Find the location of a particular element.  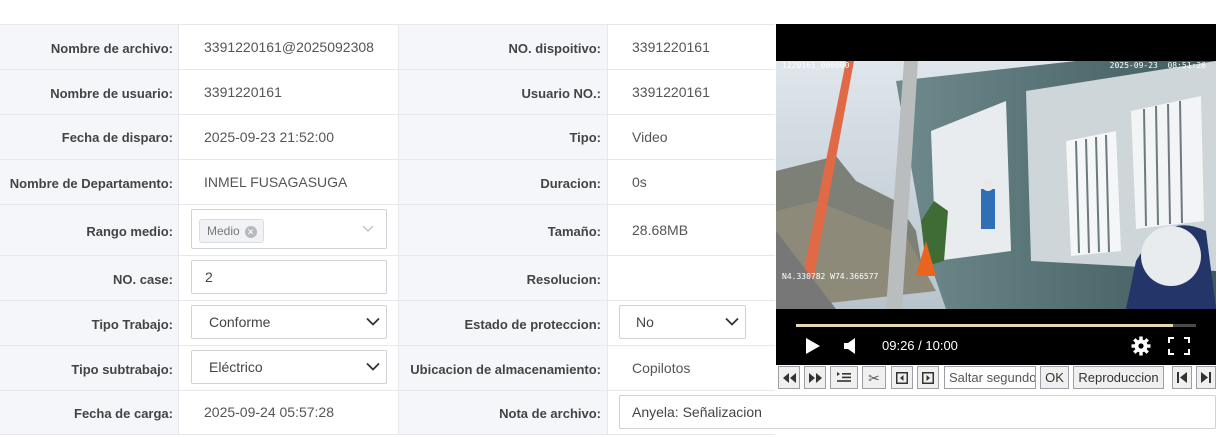

progress-bar is located at coordinates (996, 325).